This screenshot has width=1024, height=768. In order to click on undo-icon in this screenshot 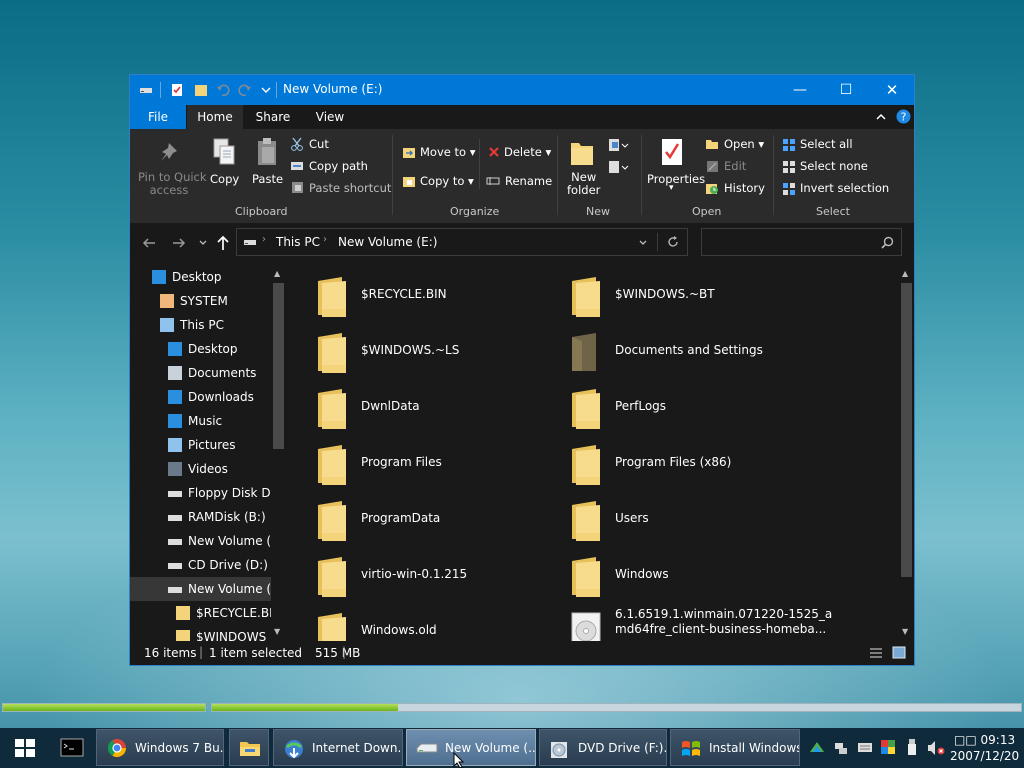, I will do `click(223, 90)`.